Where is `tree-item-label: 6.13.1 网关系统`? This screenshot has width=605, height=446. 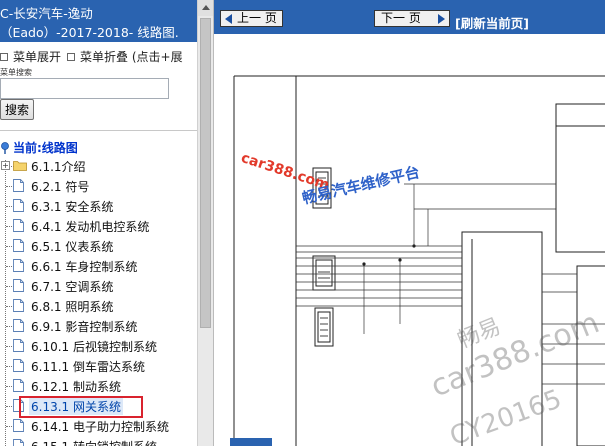
tree-item-label: 6.13.1 网关系统 is located at coordinates (76, 406).